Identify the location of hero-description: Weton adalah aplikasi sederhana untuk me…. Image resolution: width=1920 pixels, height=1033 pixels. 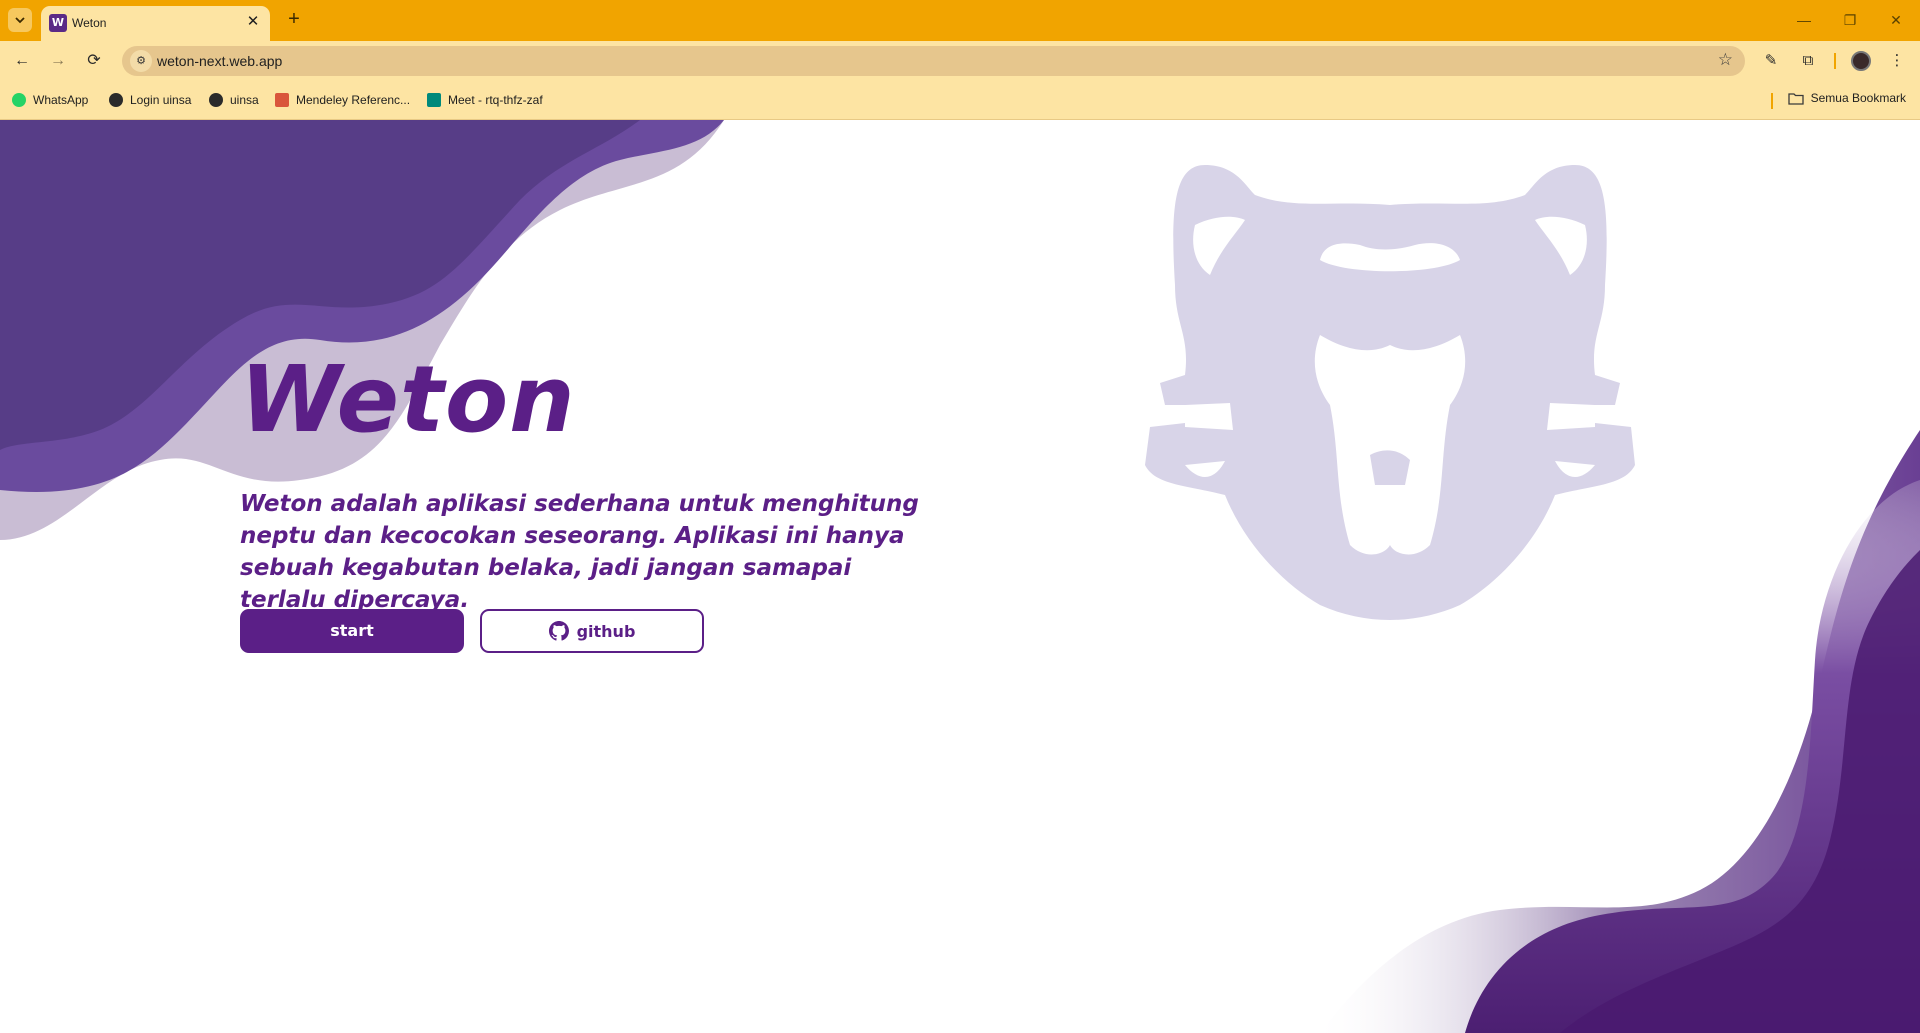
(579, 552).